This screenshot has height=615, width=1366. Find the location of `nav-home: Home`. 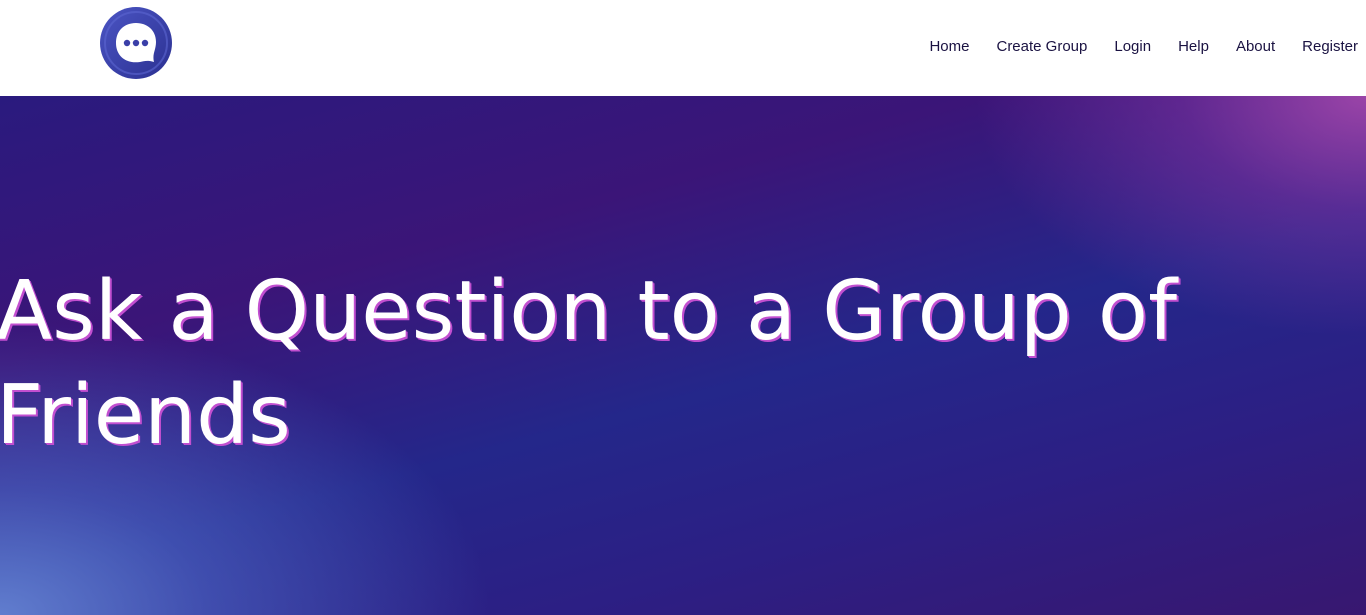

nav-home: Home is located at coordinates (949, 47).